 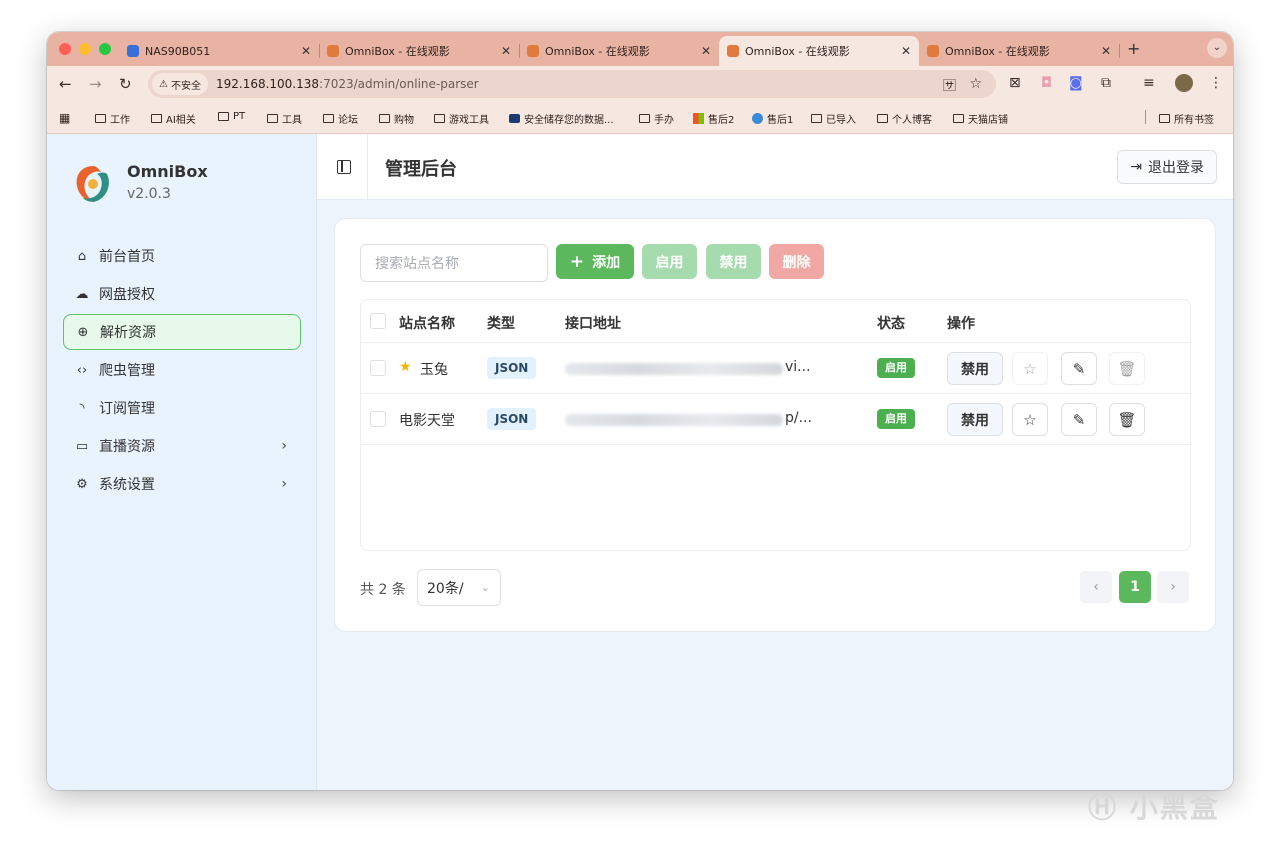 What do you see at coordinates (606, 262) in the screenshot?
I see `add-label: 添加` at bounding box center [606, 262].